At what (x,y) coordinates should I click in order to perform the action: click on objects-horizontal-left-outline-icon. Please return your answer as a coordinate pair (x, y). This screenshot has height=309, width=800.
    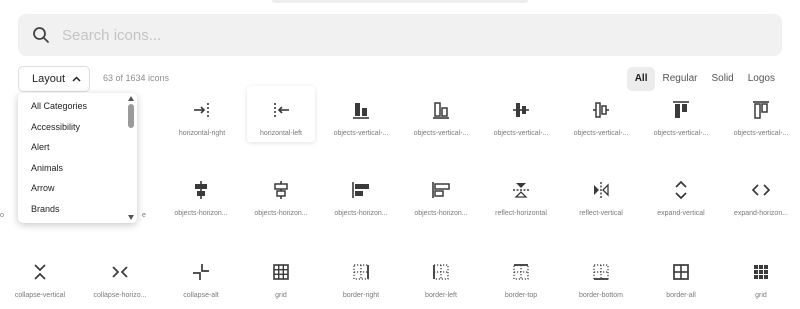
    Looking at the image, I should click on (441, 190).